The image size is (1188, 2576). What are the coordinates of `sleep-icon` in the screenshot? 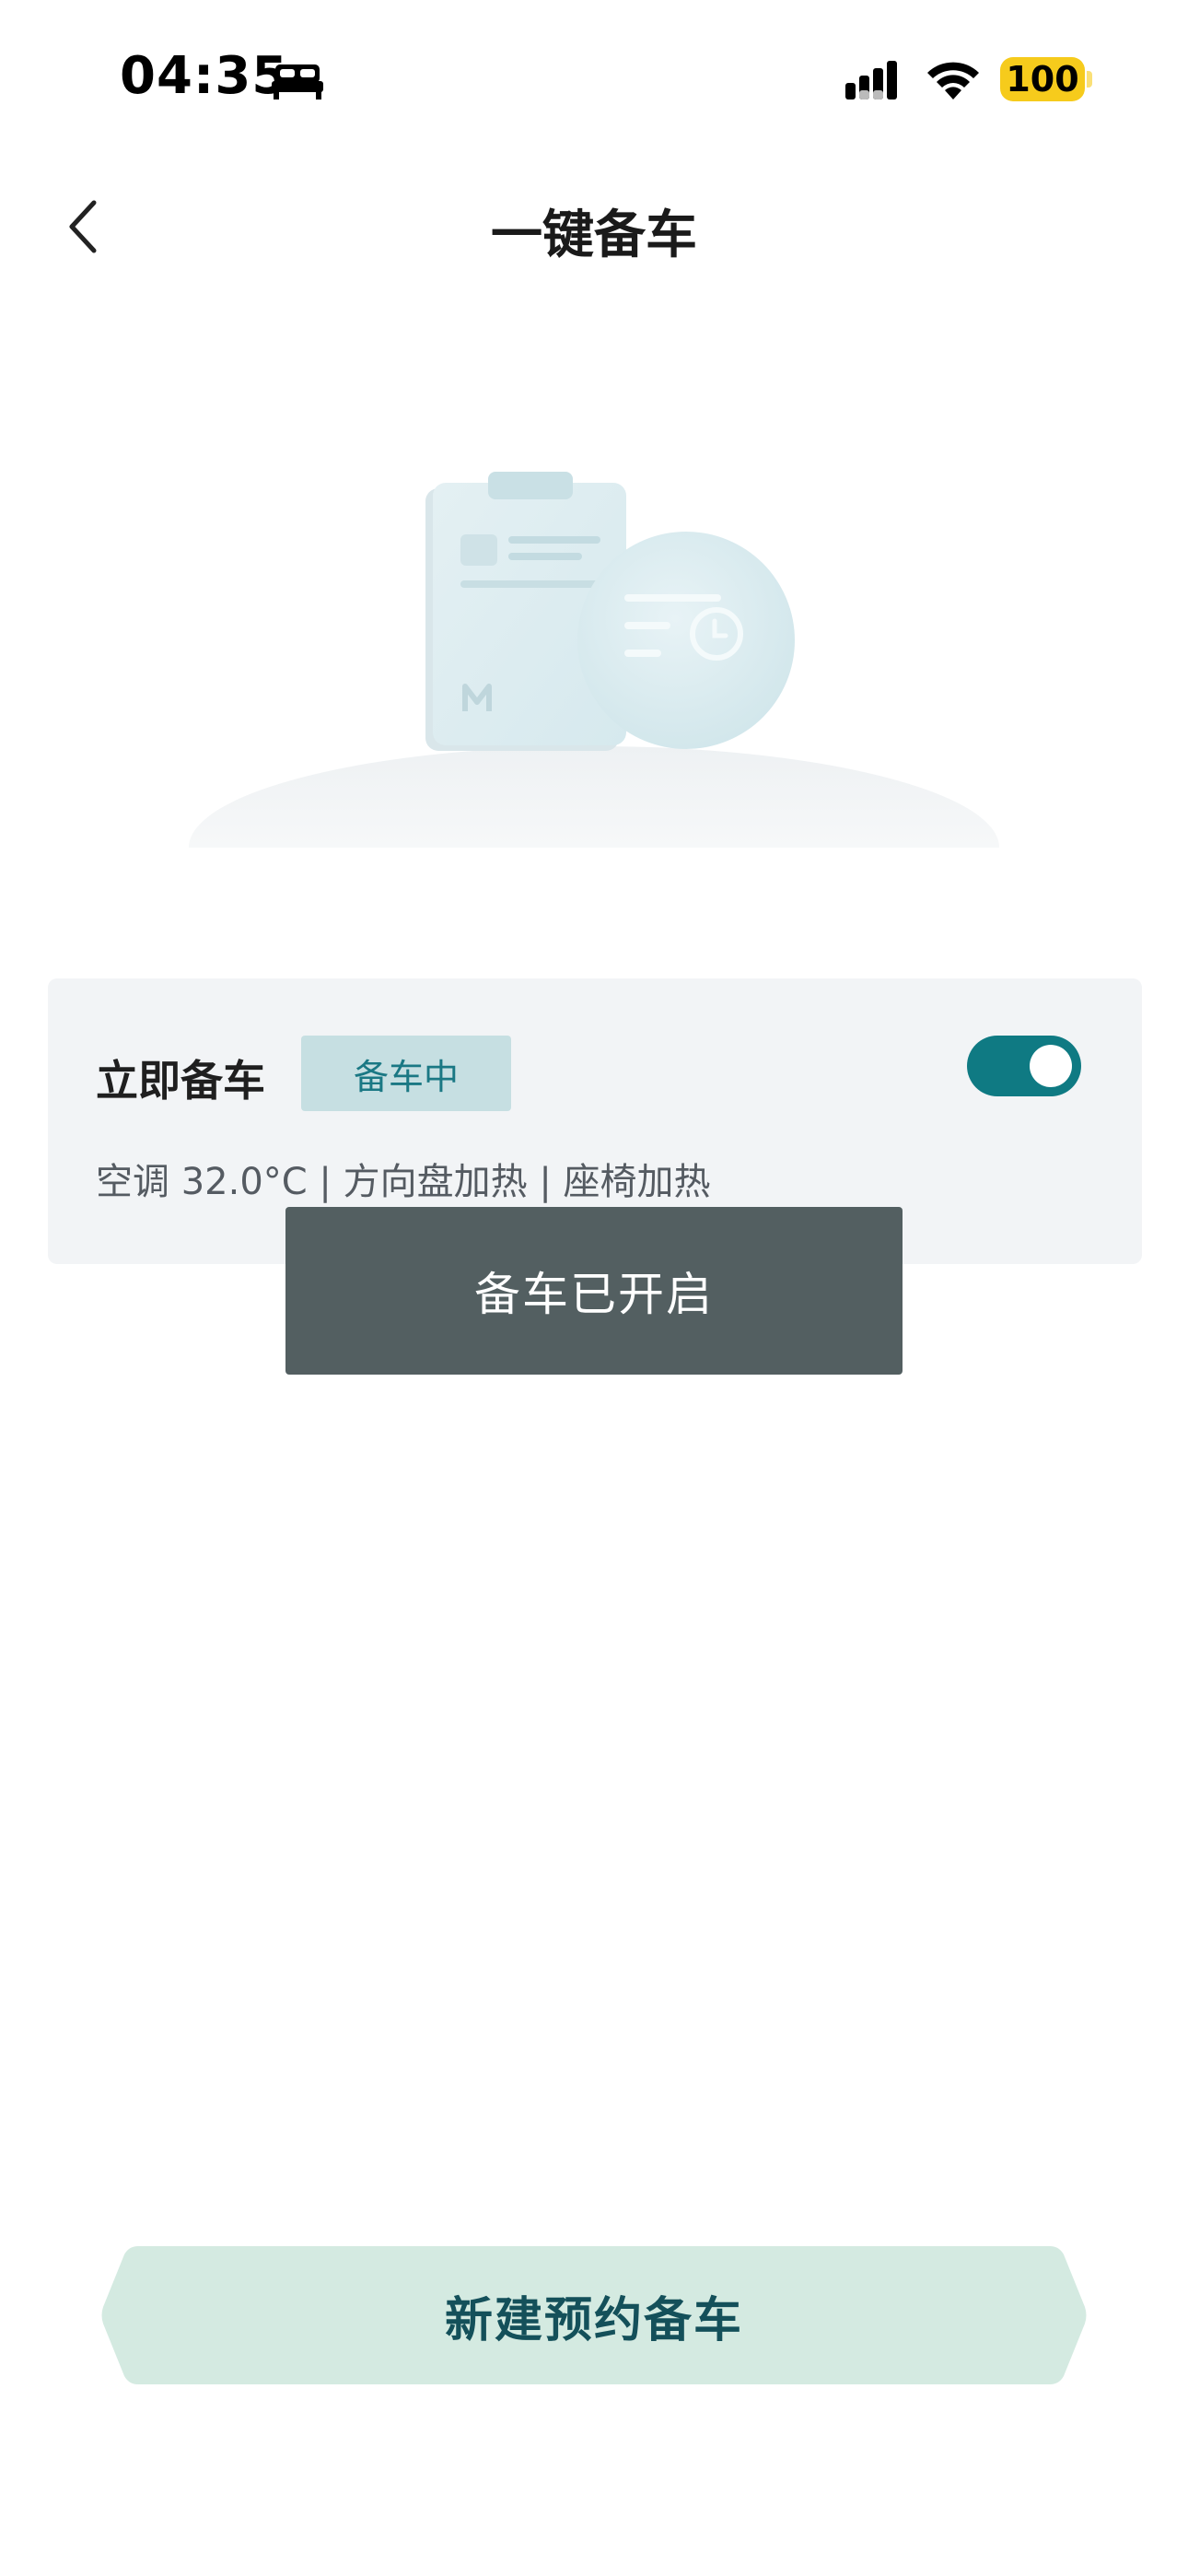 It's located at (297, 82).